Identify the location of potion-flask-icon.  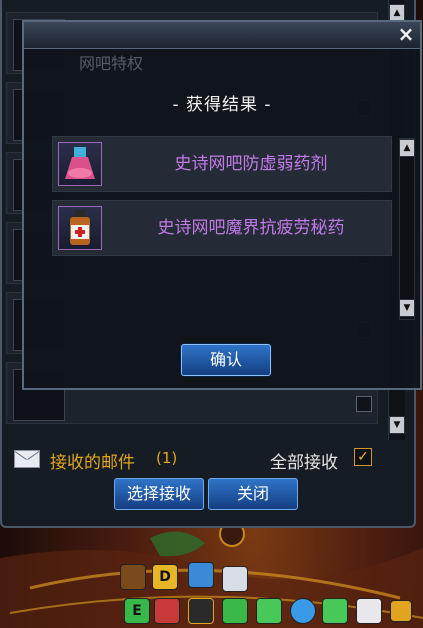
(80, 164).